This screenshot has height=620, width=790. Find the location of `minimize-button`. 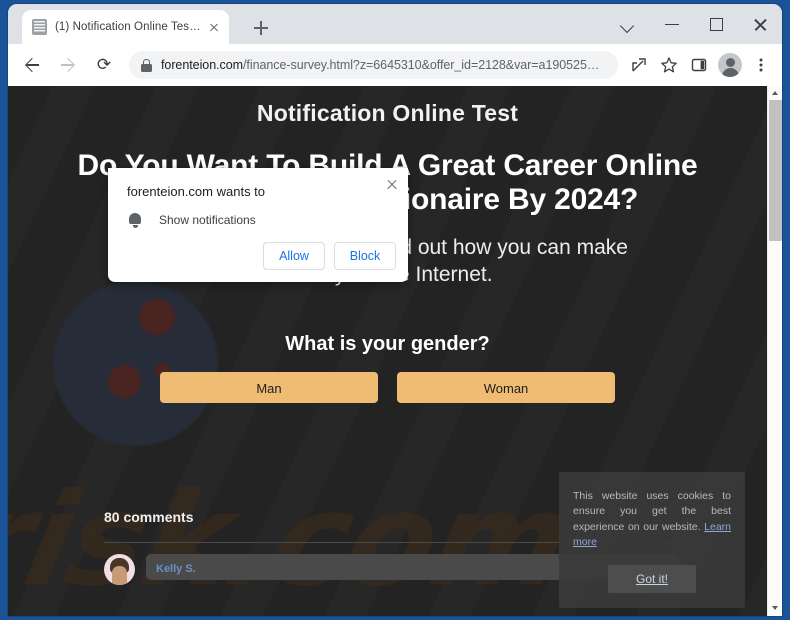

minimize-button is located at coordinates (672, 24).